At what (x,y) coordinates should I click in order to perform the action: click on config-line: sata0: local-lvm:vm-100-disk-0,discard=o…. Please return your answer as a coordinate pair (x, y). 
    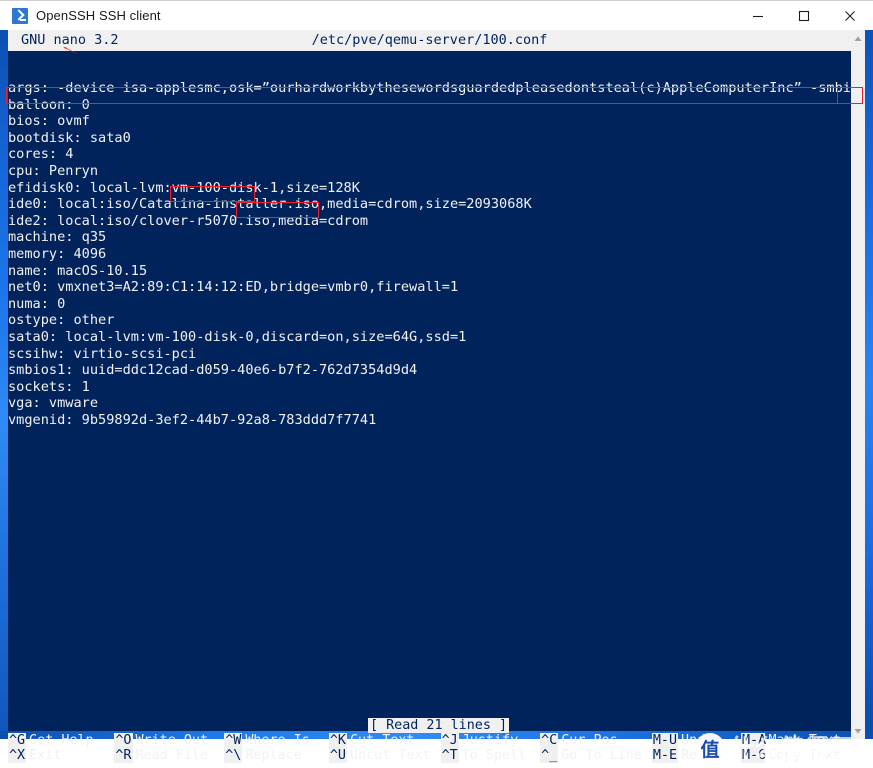
    Looking at the image, I should click on (237, 336).